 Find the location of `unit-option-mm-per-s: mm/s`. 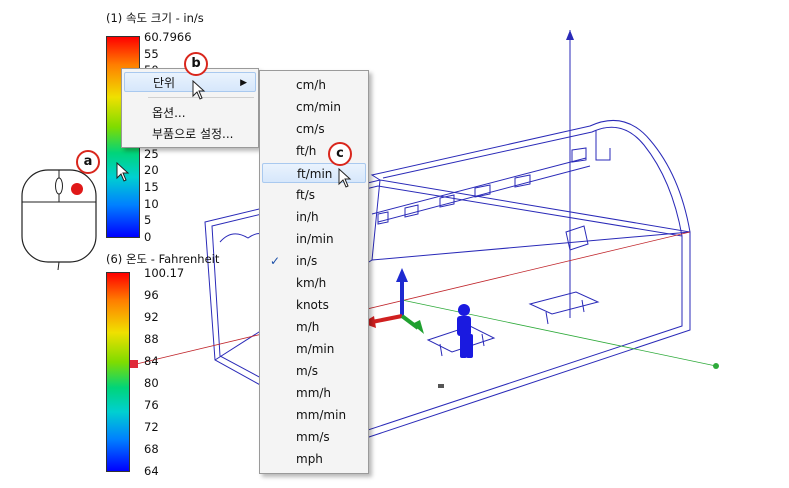

unit-option-mm-per-s: mm/s is located at coordinates (314, 437).